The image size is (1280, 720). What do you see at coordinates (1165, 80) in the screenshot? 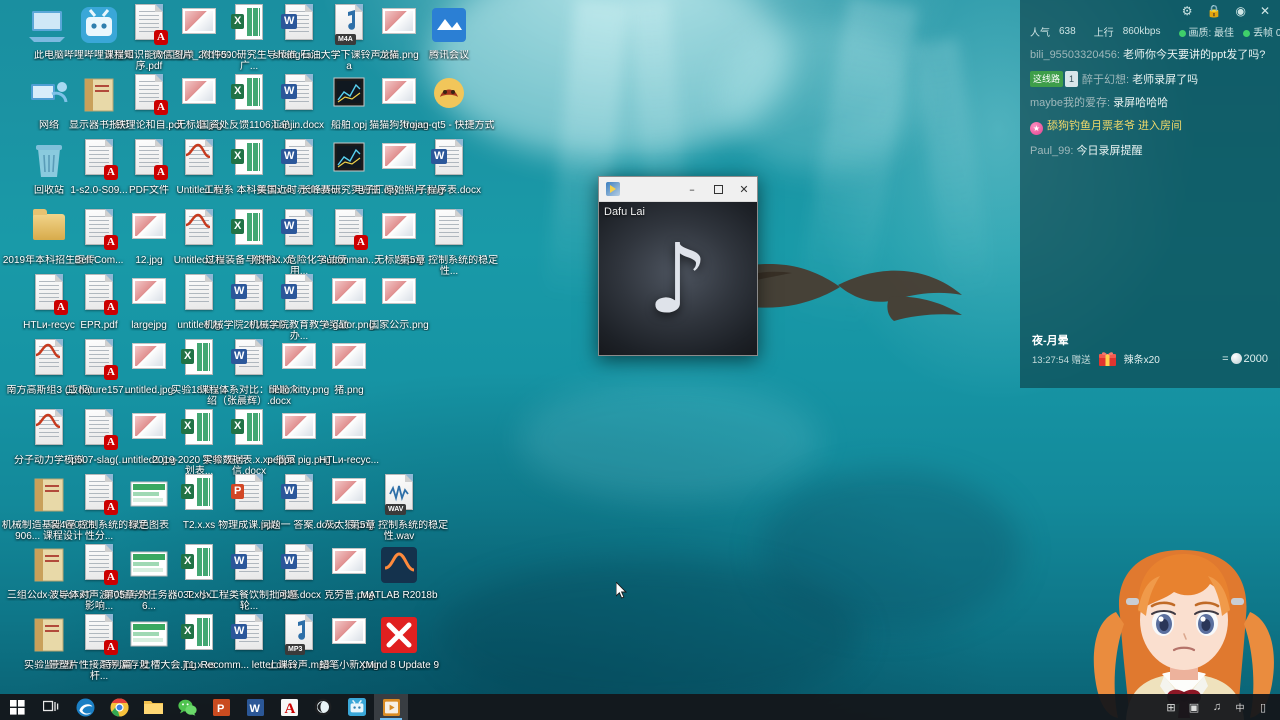
I see `chat-text: 老师录屏了吗` at bounding box center [1165, 80].